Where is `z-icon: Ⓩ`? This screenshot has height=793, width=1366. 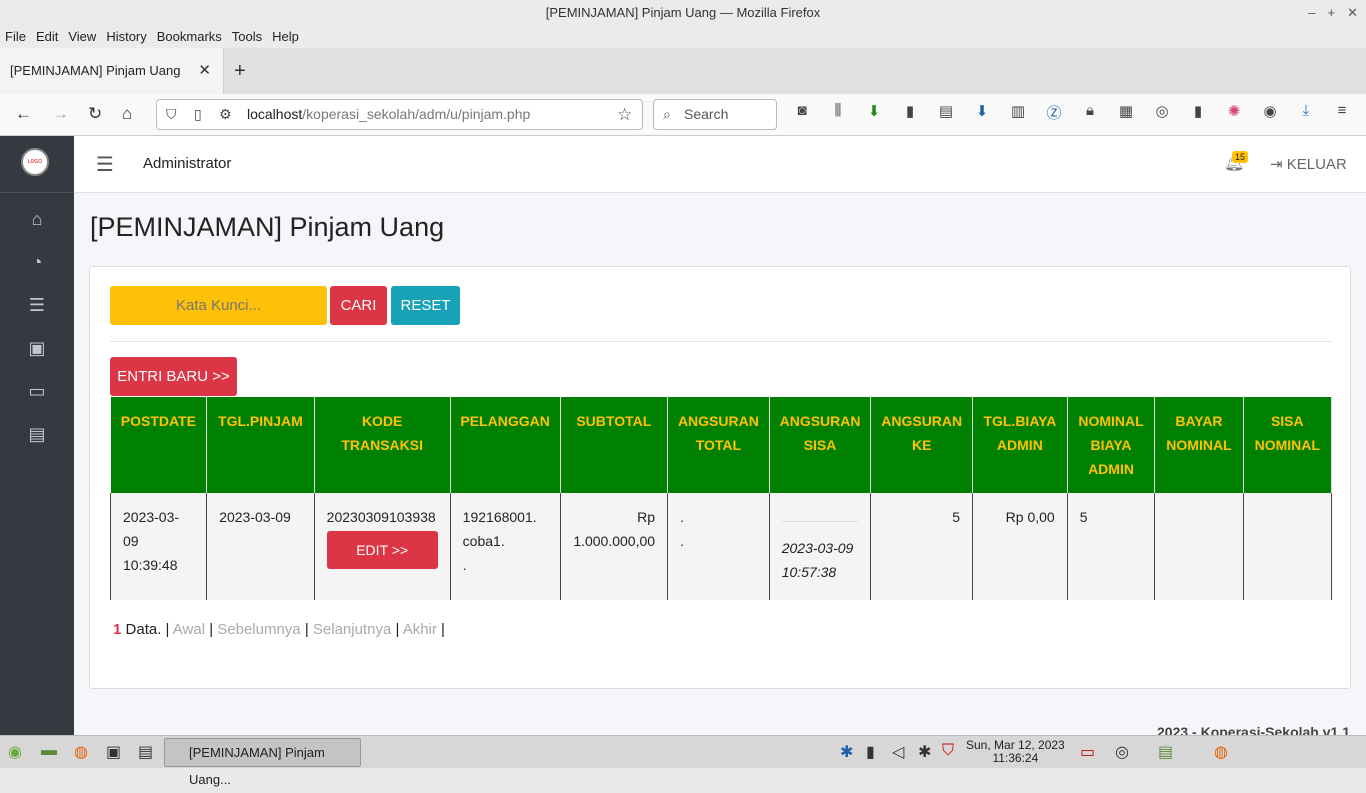 z-icon: Ⓩ is located at coordinates (1054, 112).